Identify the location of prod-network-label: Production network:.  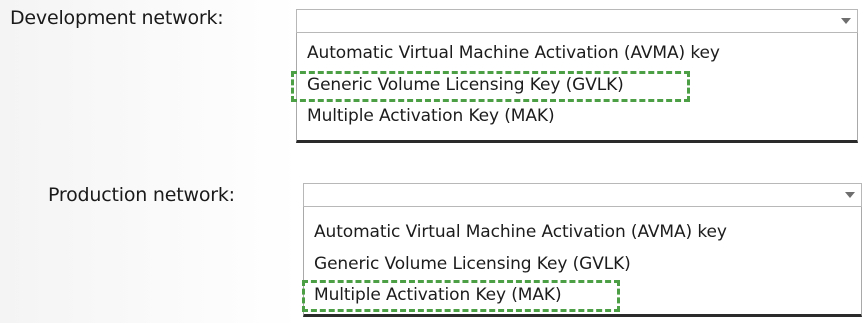
(141, 195).